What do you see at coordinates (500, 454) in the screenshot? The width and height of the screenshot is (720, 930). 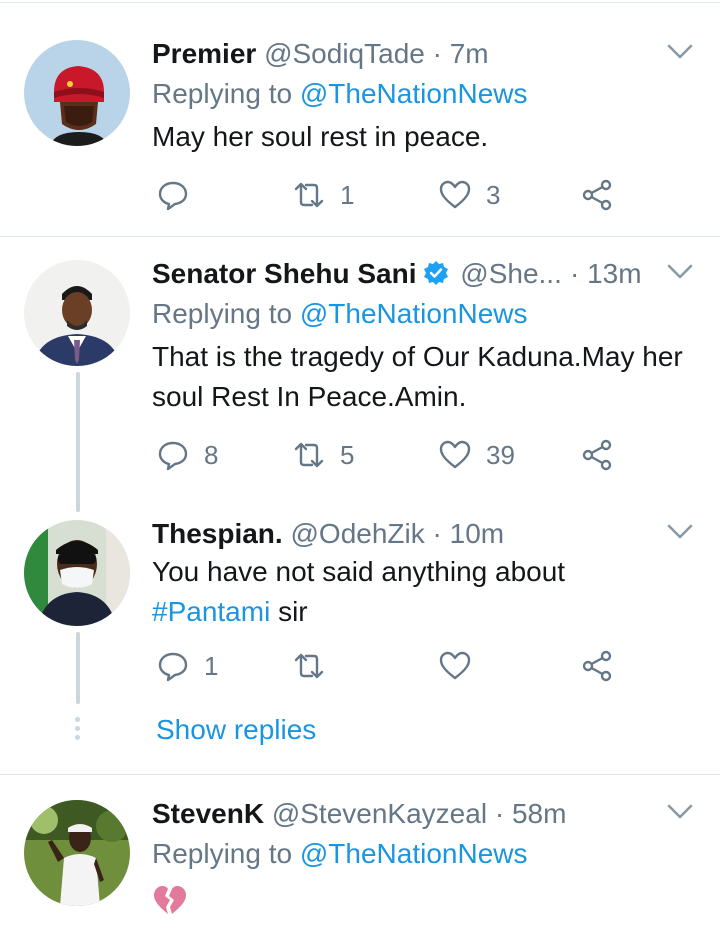 I see `like-count: 39` at bounding box center [500, 454].